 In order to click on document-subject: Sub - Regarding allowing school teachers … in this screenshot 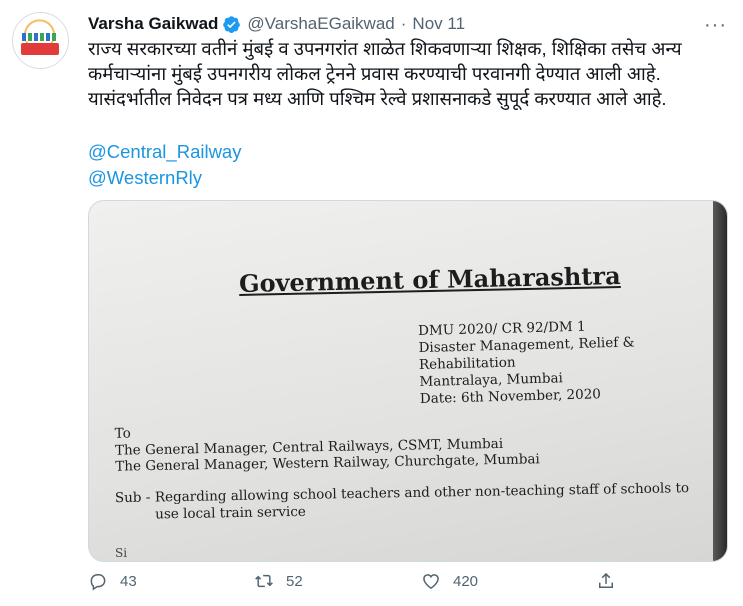, I will do `click(410, 502)`.